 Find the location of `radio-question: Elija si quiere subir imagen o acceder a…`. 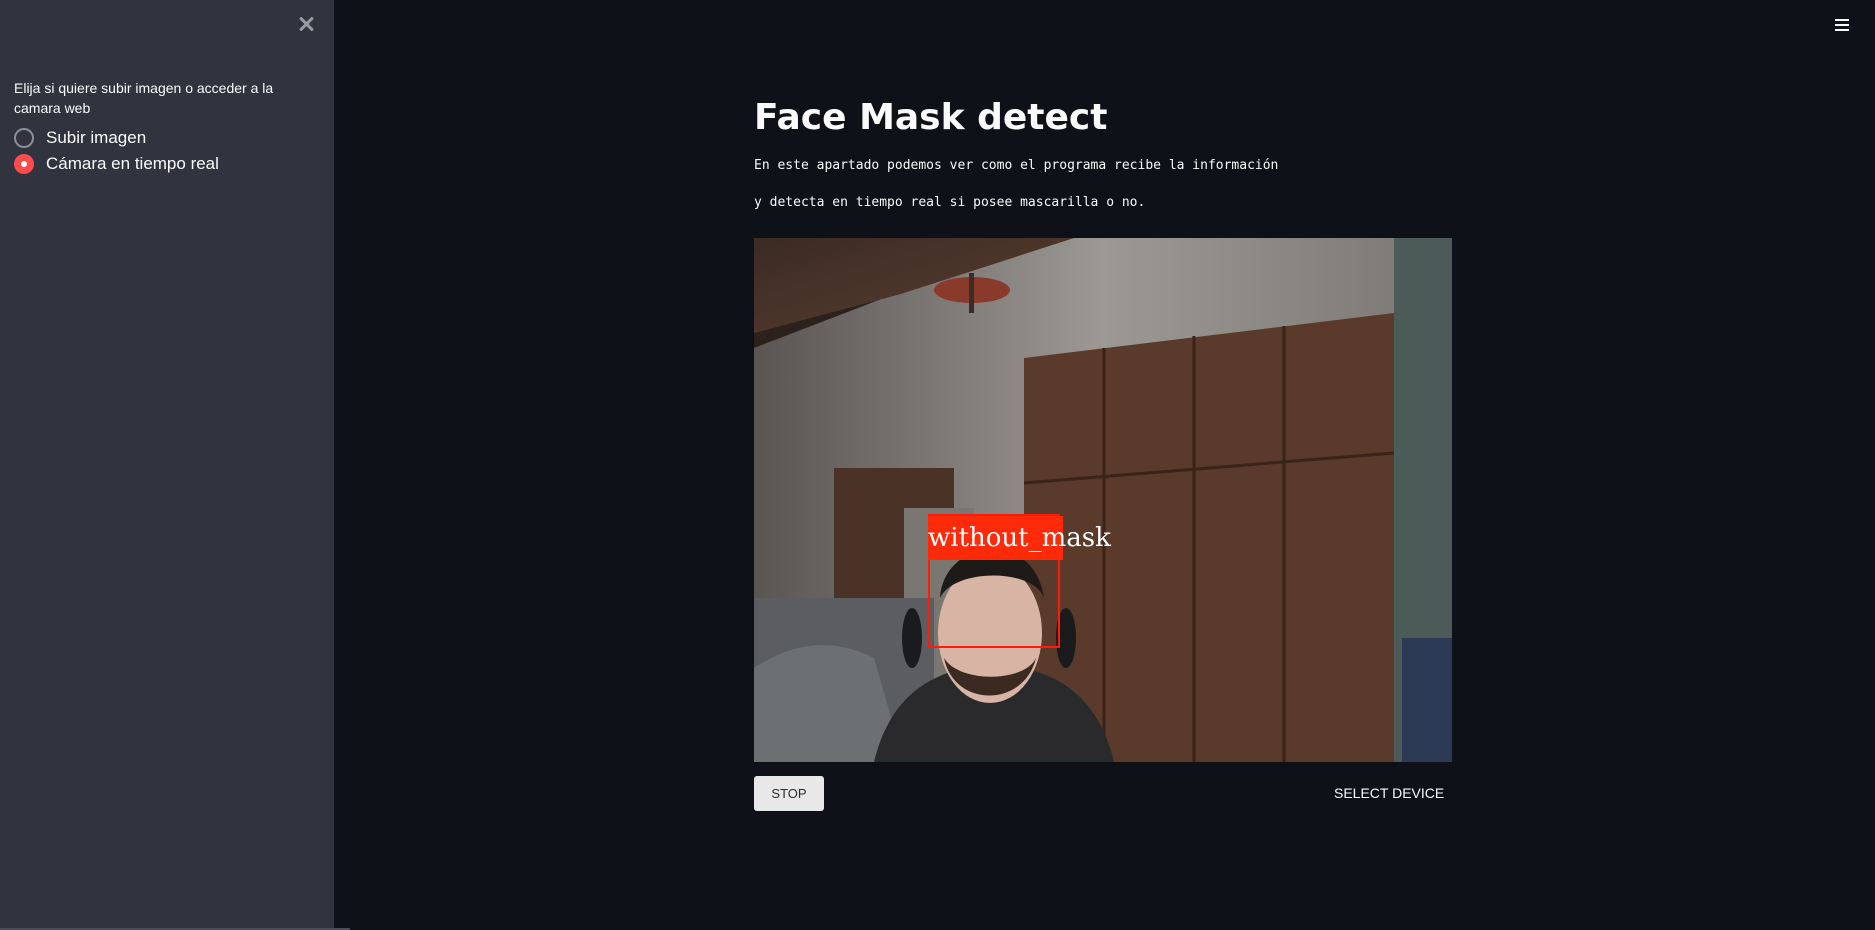

radio-question: Elija si quiere subir imagen o acceder a… is located at coordinates (144, 98).